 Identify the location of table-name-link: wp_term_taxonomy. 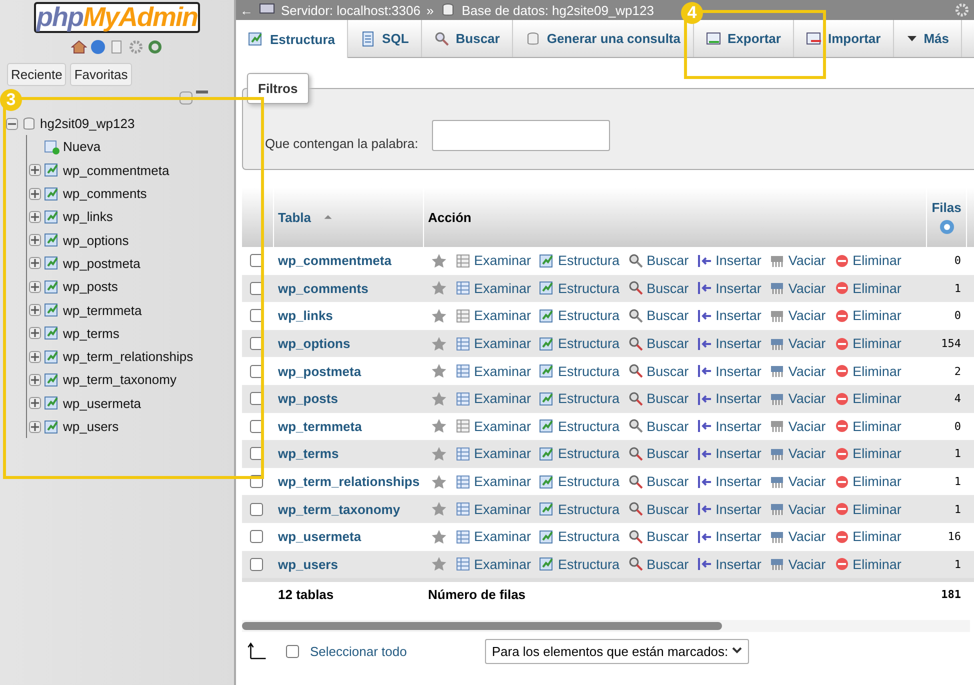
(349, 509).